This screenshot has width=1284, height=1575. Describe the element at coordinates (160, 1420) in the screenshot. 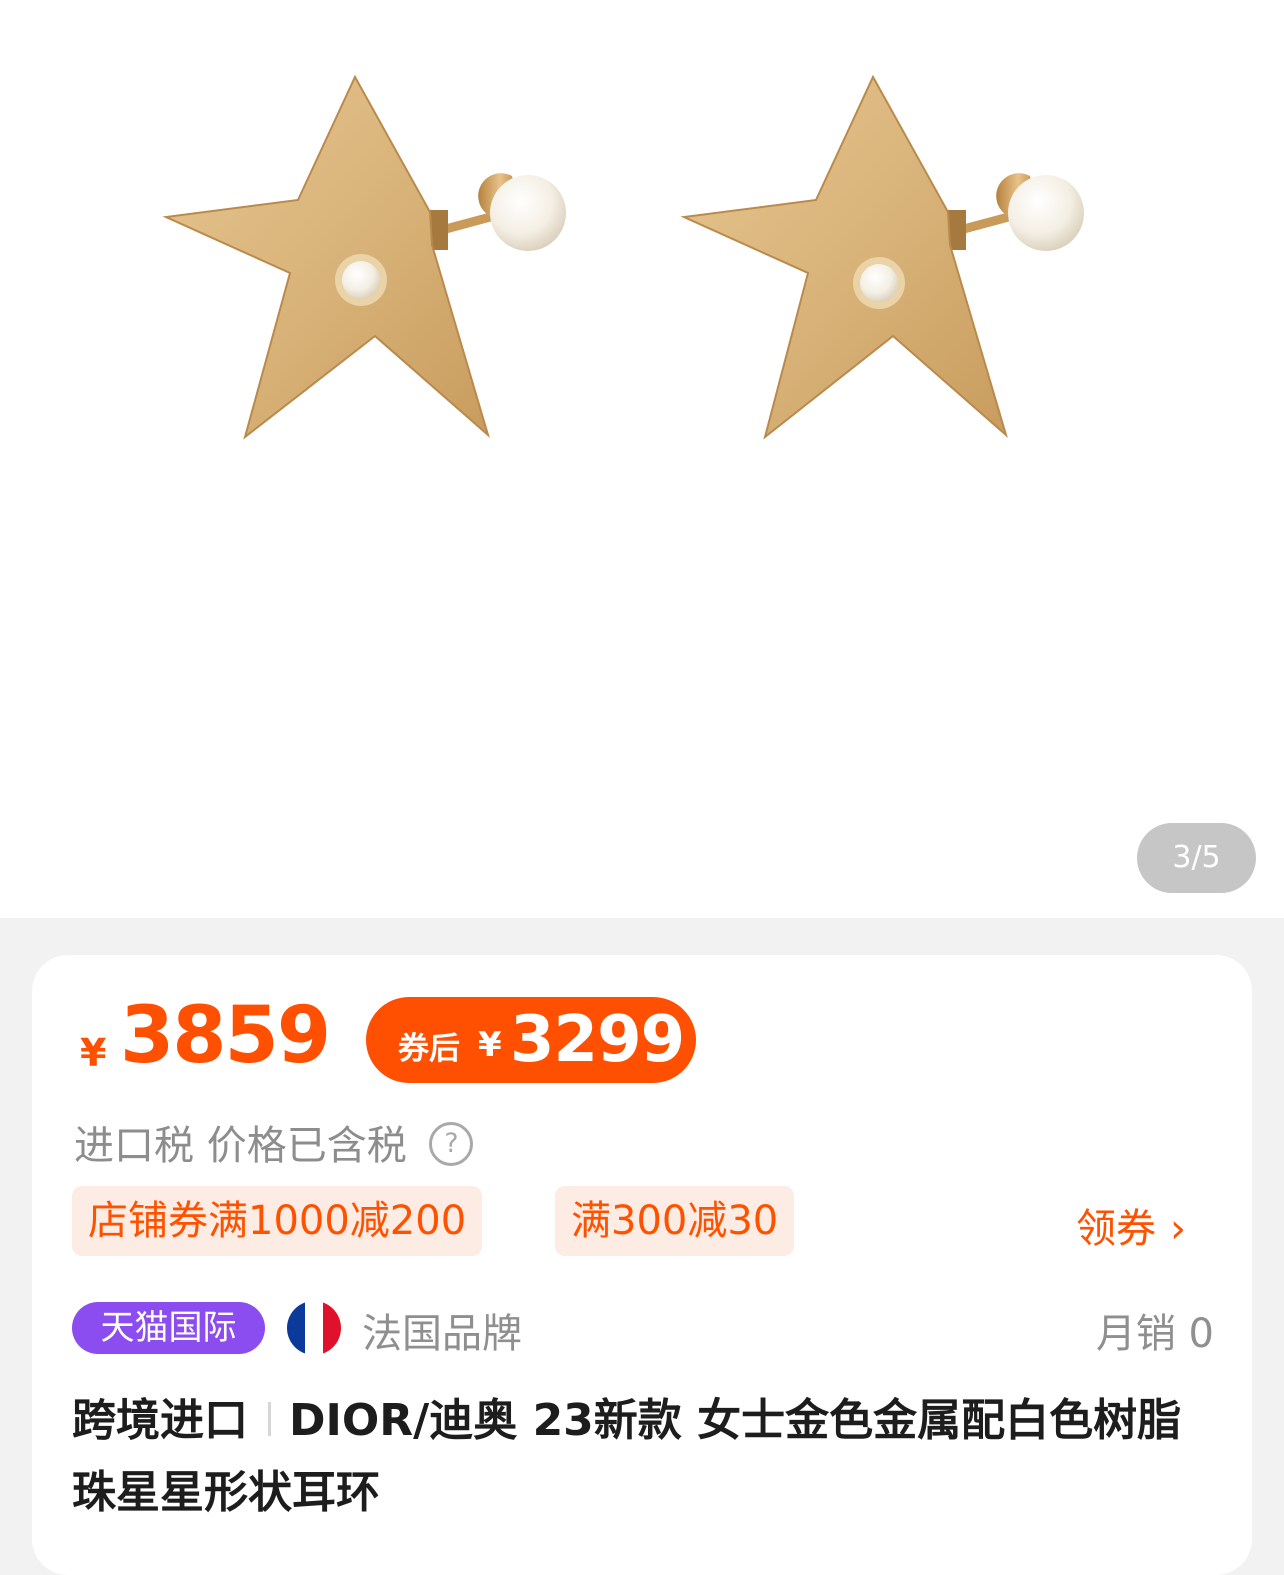

I see `cross-border-tag: 跨境进口` at that location.